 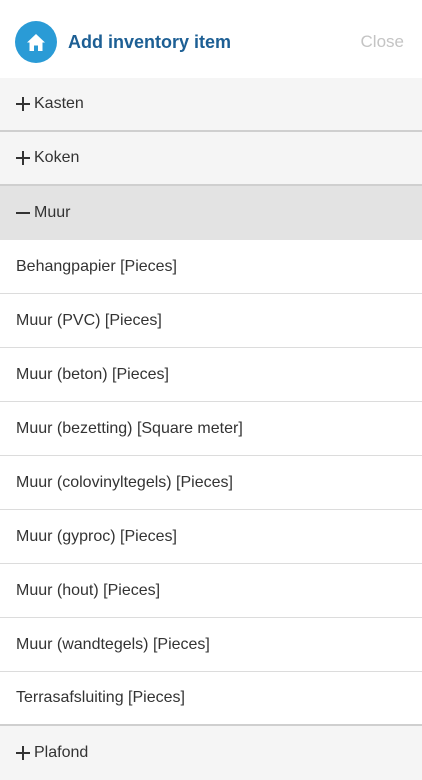 What do you see at coordinates (59, 103) in the screenshot?
I see `group-label: Kasten` at bounding box center [59, 103].